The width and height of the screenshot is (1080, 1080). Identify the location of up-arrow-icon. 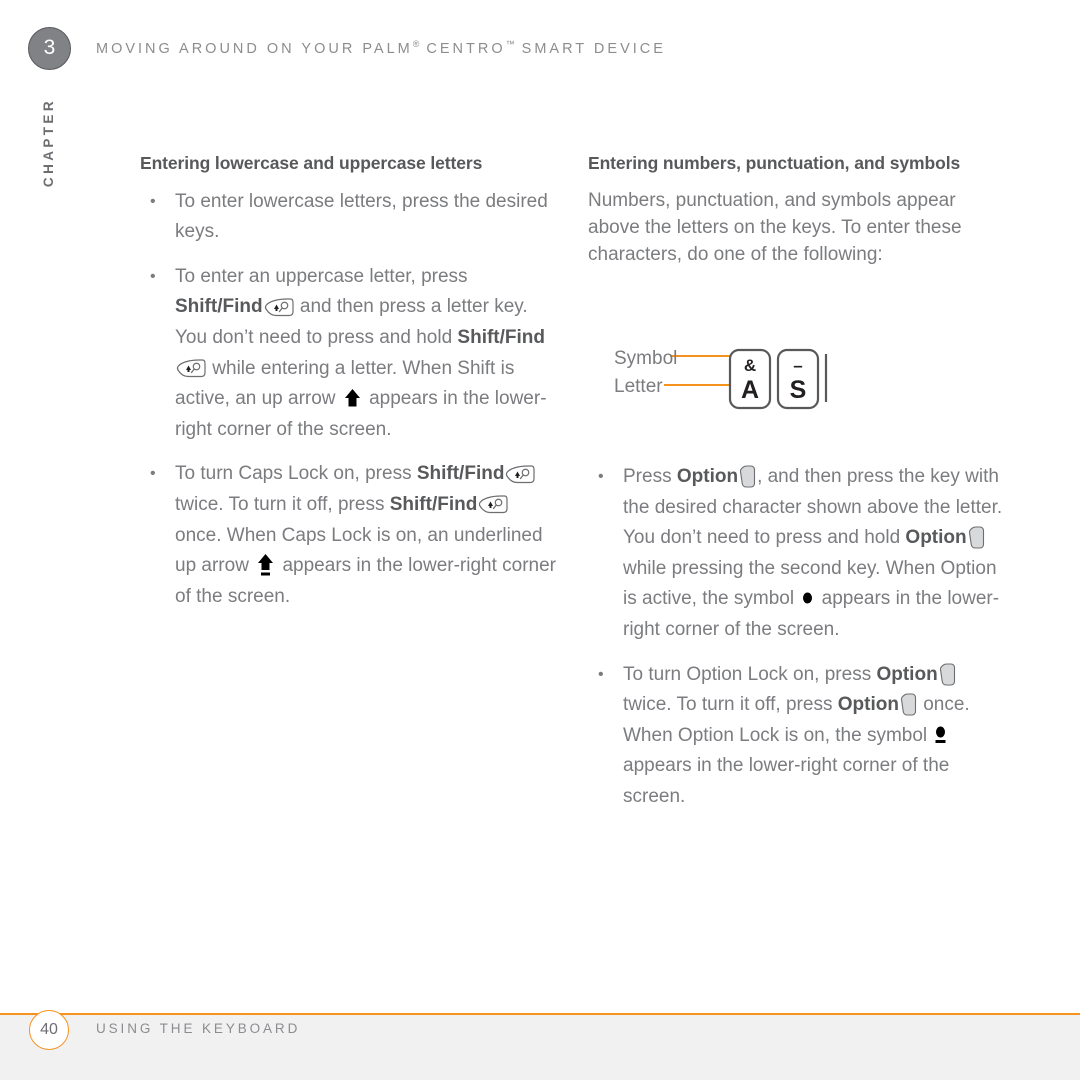
(352, 398).